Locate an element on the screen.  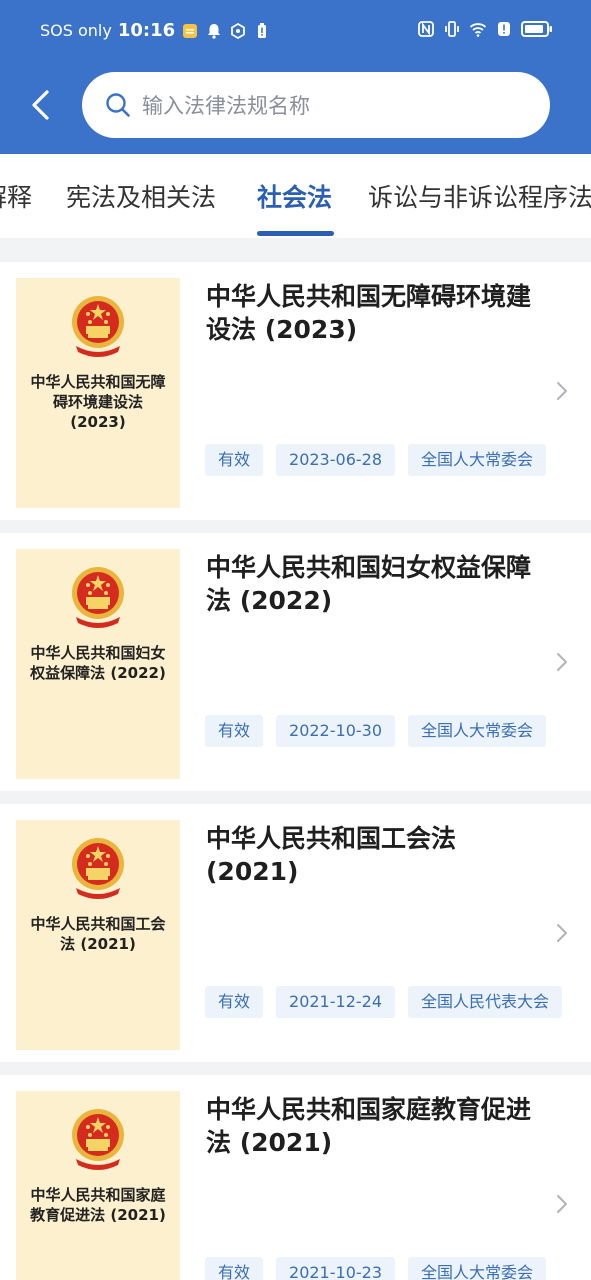
battery-icon is located at coordinates (536, 29).